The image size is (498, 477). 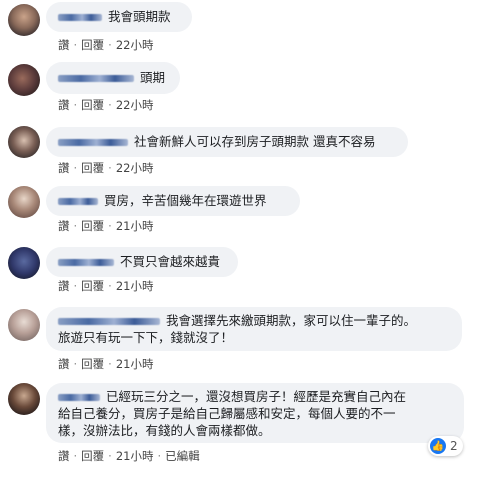 I want to click on reaction-summary: 👍 2, so click(x=445, y=446).